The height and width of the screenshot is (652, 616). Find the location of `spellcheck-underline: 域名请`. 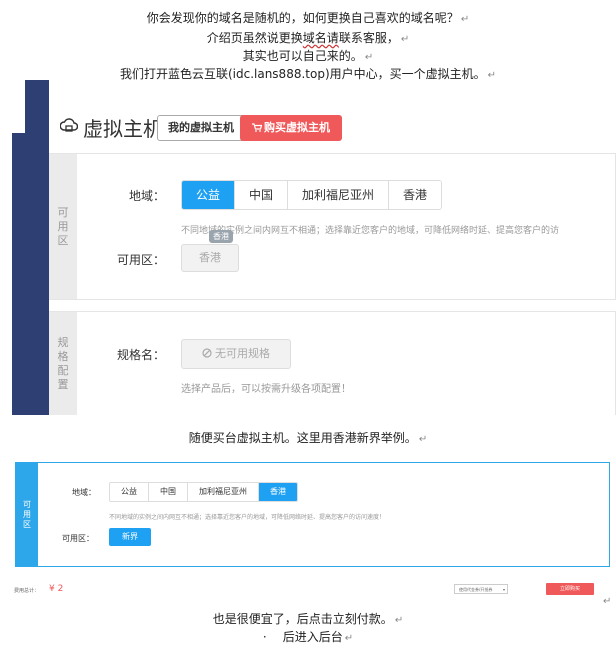

spellcheck-underline: 域名请 is located at coordinates (320, 38).